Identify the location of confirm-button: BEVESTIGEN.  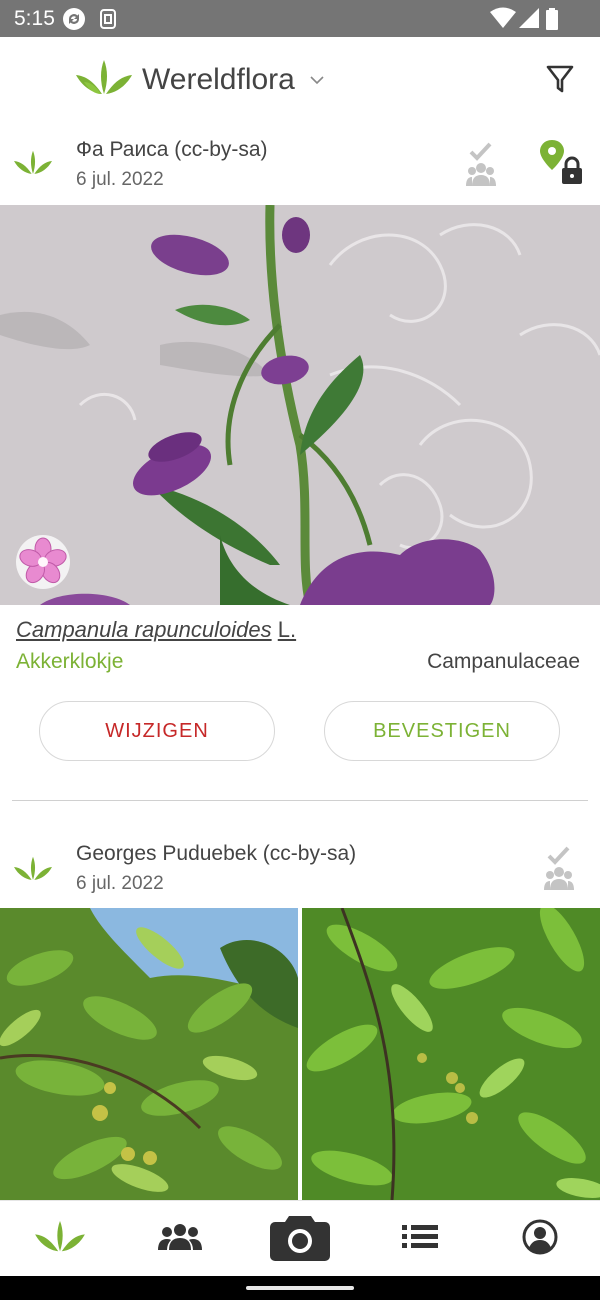
(442, 731).